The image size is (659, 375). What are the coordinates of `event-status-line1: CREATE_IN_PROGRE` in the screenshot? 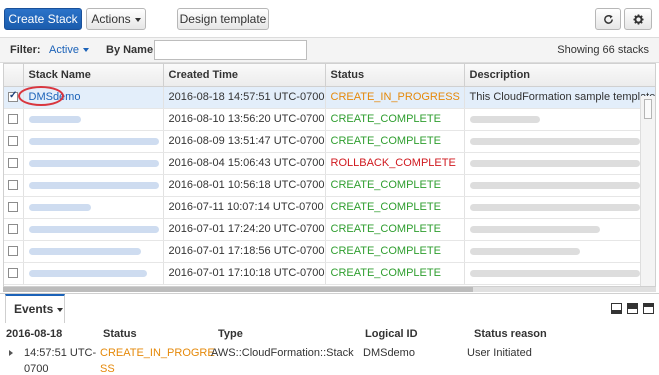 It's located at (157, 353).